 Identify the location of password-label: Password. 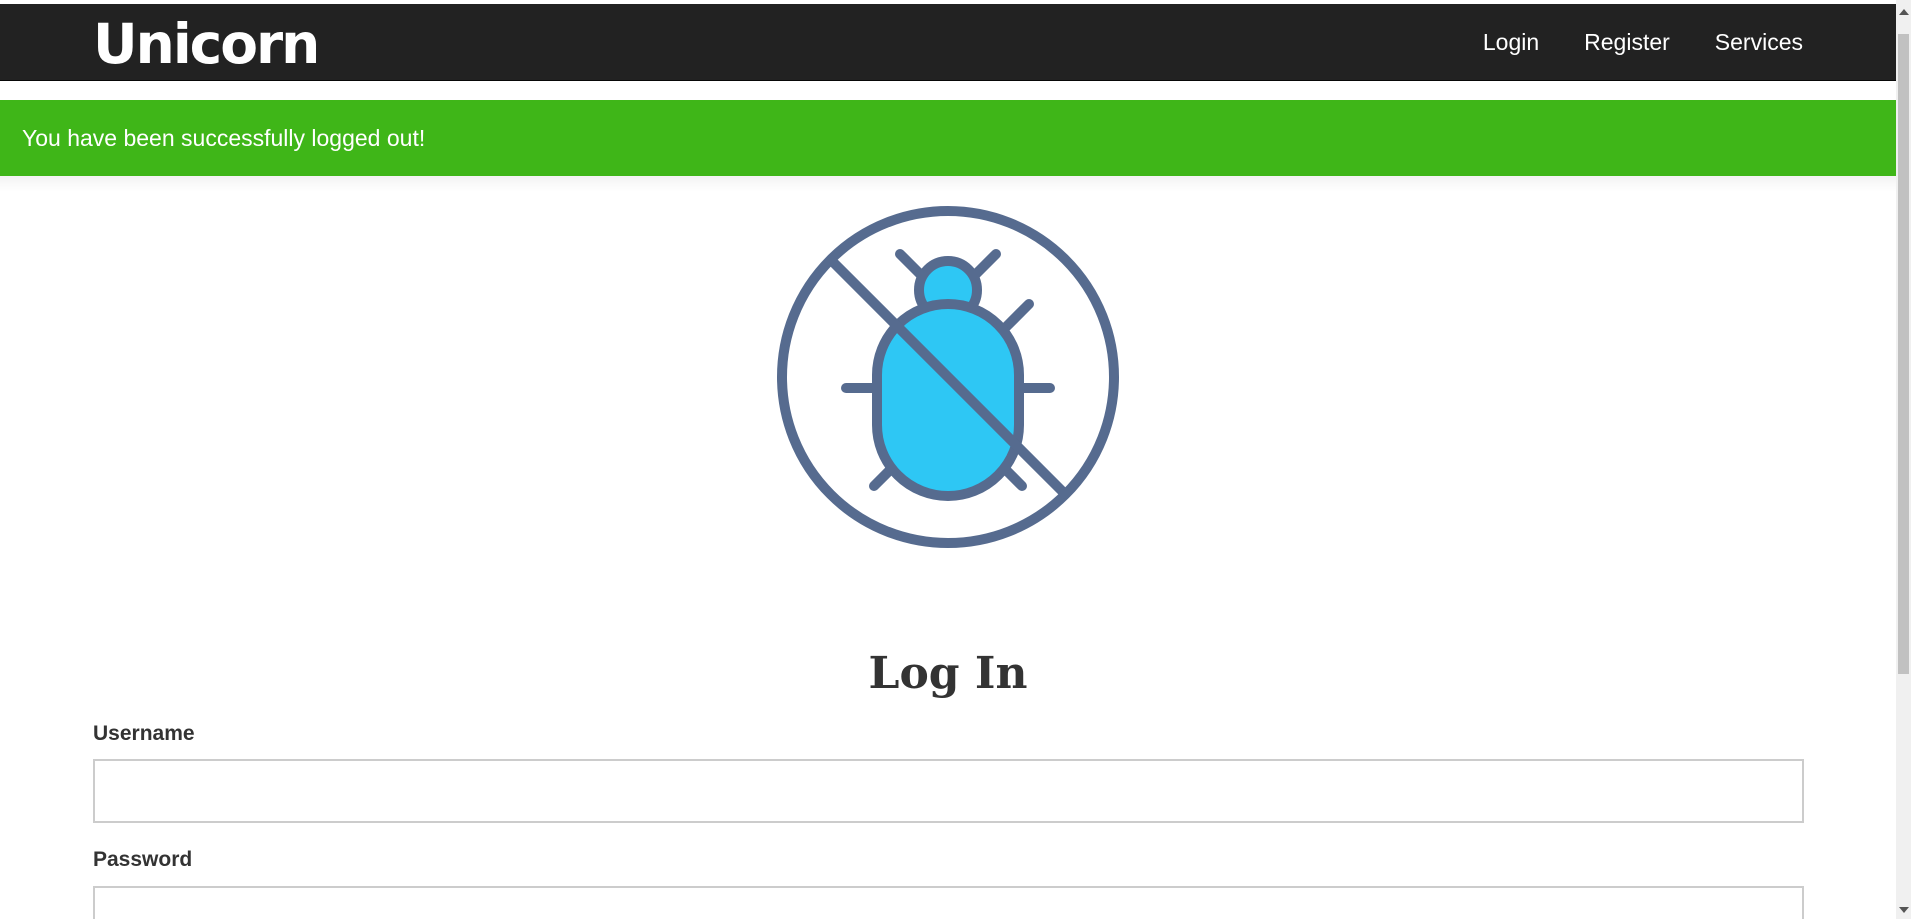
(143, 859).